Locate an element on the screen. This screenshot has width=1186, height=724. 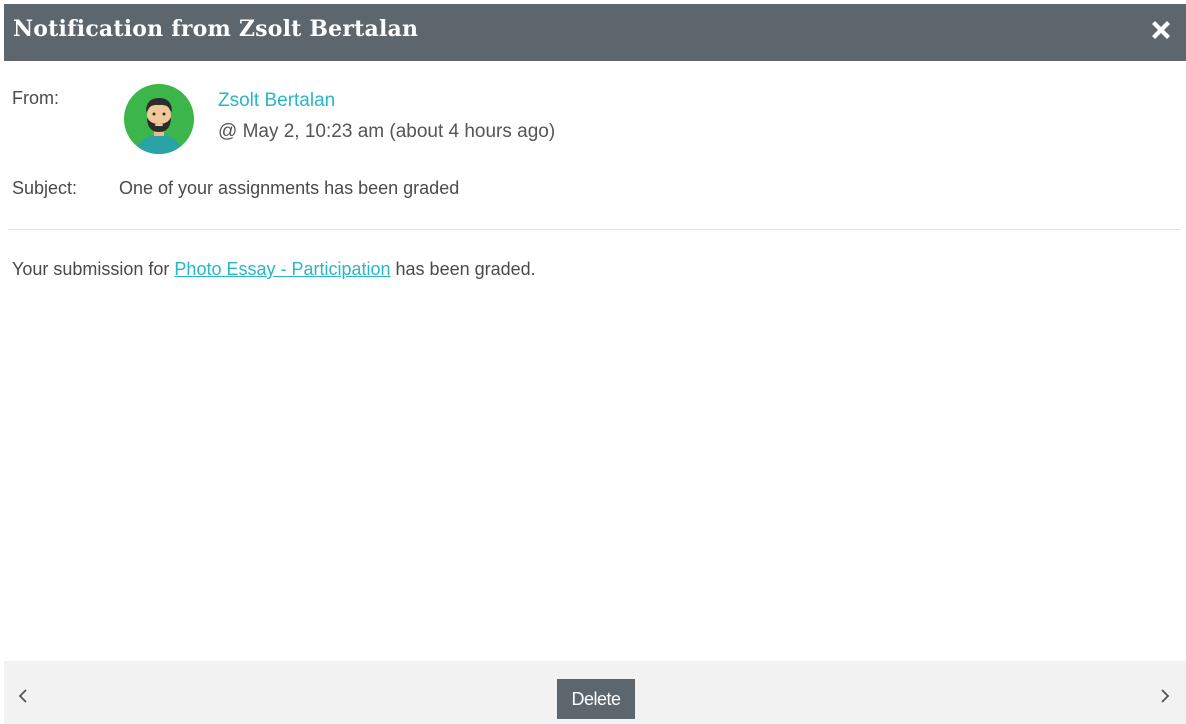
next-button is located at coordinates (1165, 696).